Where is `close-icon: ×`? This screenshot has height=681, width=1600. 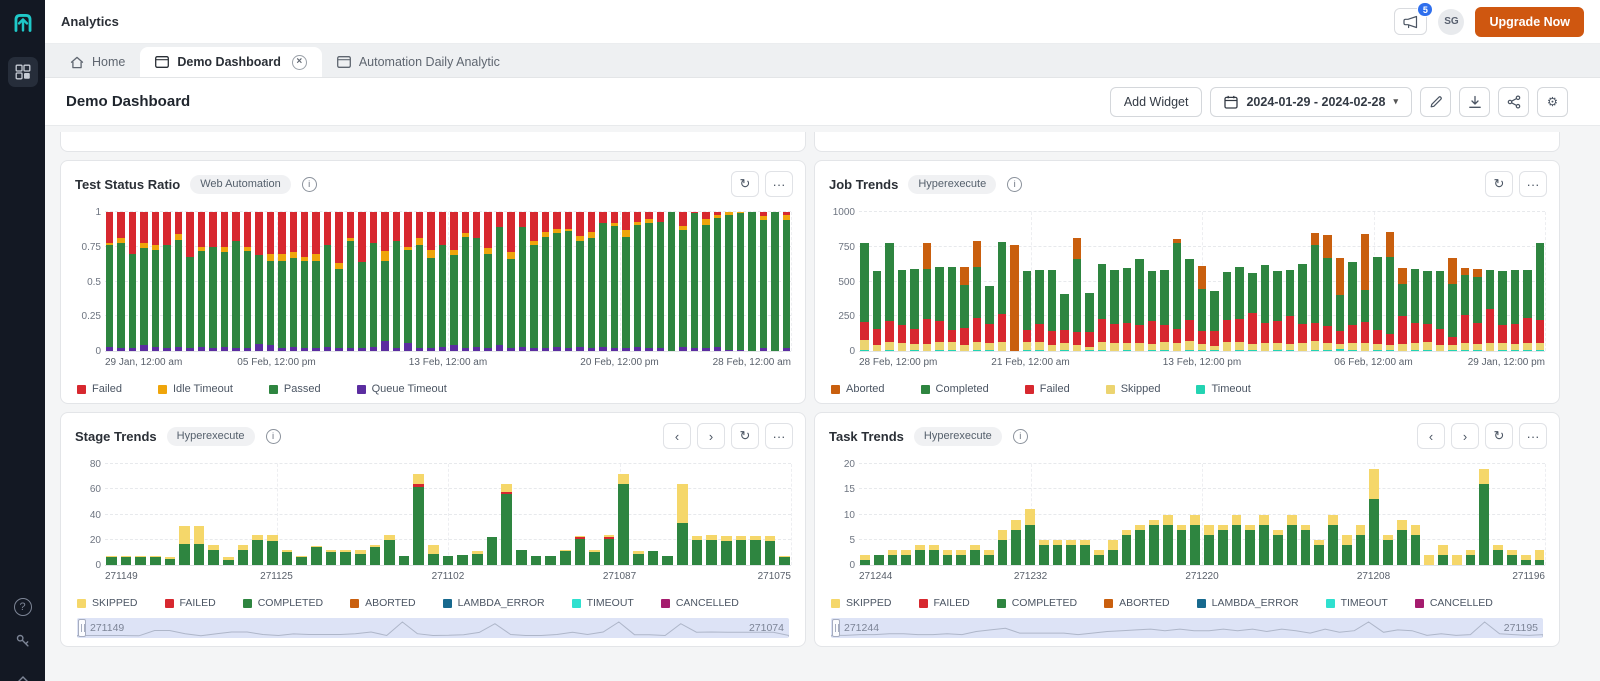 close-icon: × is located at coordinates (299, 62).